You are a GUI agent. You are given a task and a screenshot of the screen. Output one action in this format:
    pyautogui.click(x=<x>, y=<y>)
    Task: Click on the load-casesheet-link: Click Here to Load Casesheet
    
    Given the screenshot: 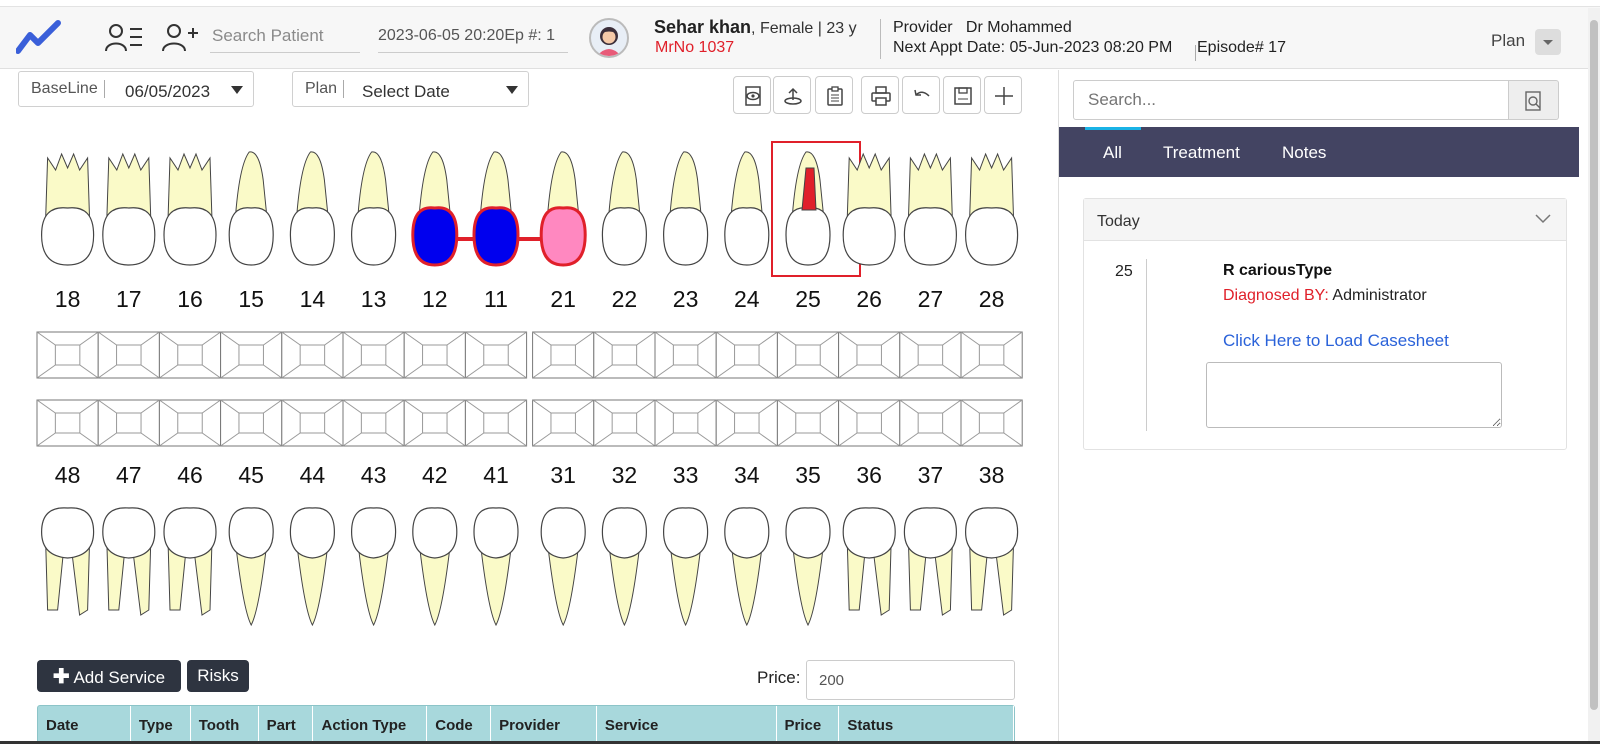 What is the action you would take?
    pyautogui.click(x=1336, y=341)
    